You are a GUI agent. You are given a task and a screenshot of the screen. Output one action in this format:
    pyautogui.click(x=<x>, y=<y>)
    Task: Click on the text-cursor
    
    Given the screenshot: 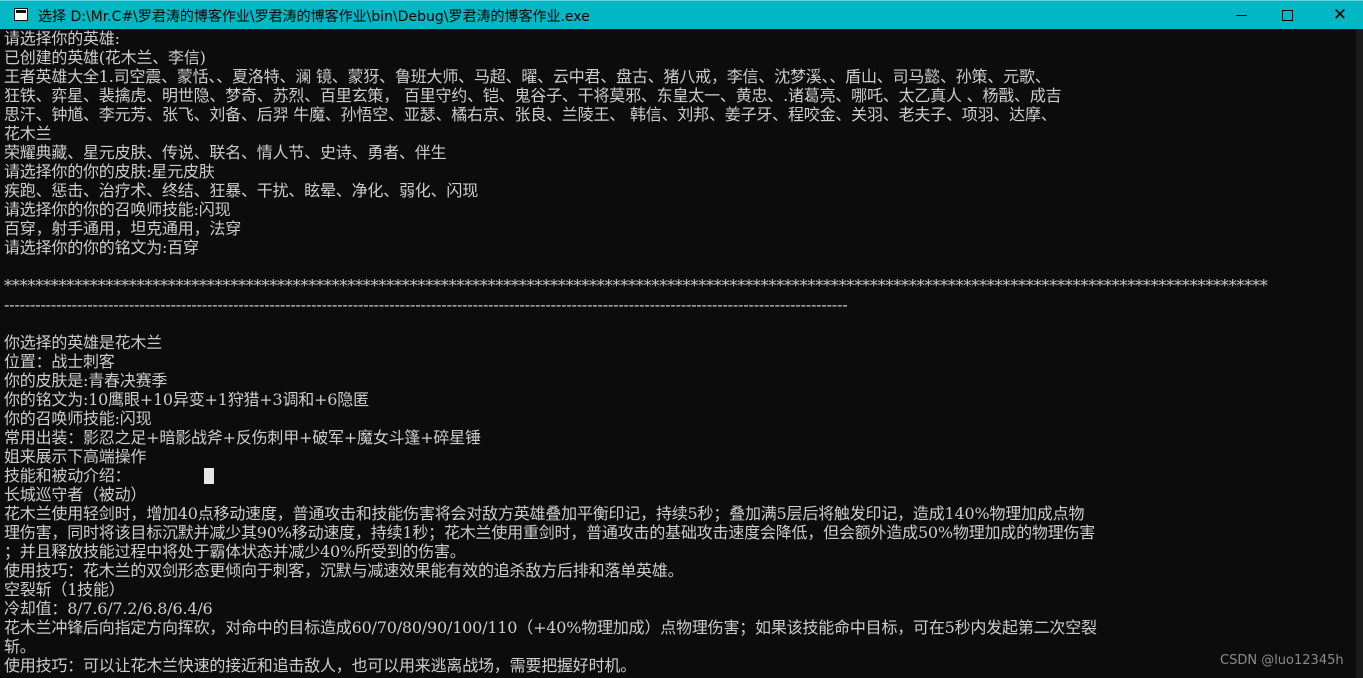 What is the action you would take?
    pyautogui.click(x=209, y=476)
    